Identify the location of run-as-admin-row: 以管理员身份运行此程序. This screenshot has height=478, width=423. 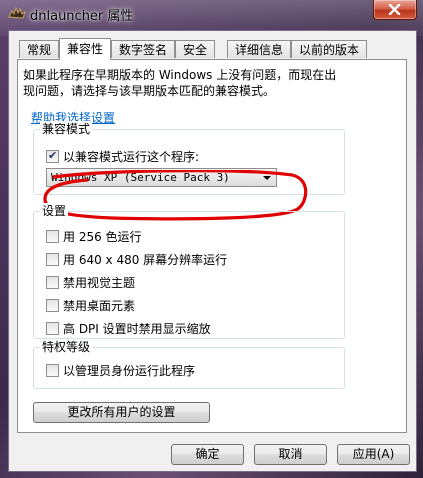
(120, 370).